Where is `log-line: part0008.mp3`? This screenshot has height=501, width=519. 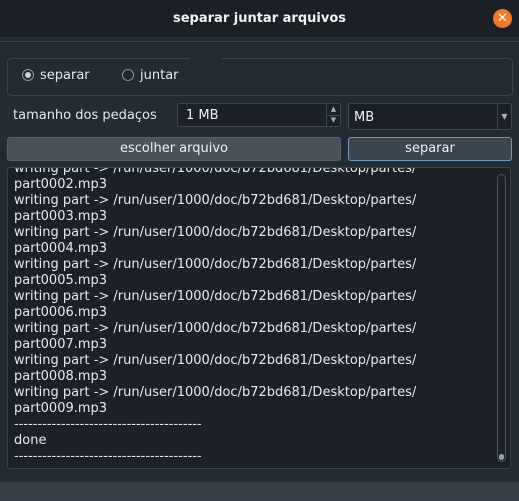 log-line: part0008.mp3 is located at coordinates (61, 376).